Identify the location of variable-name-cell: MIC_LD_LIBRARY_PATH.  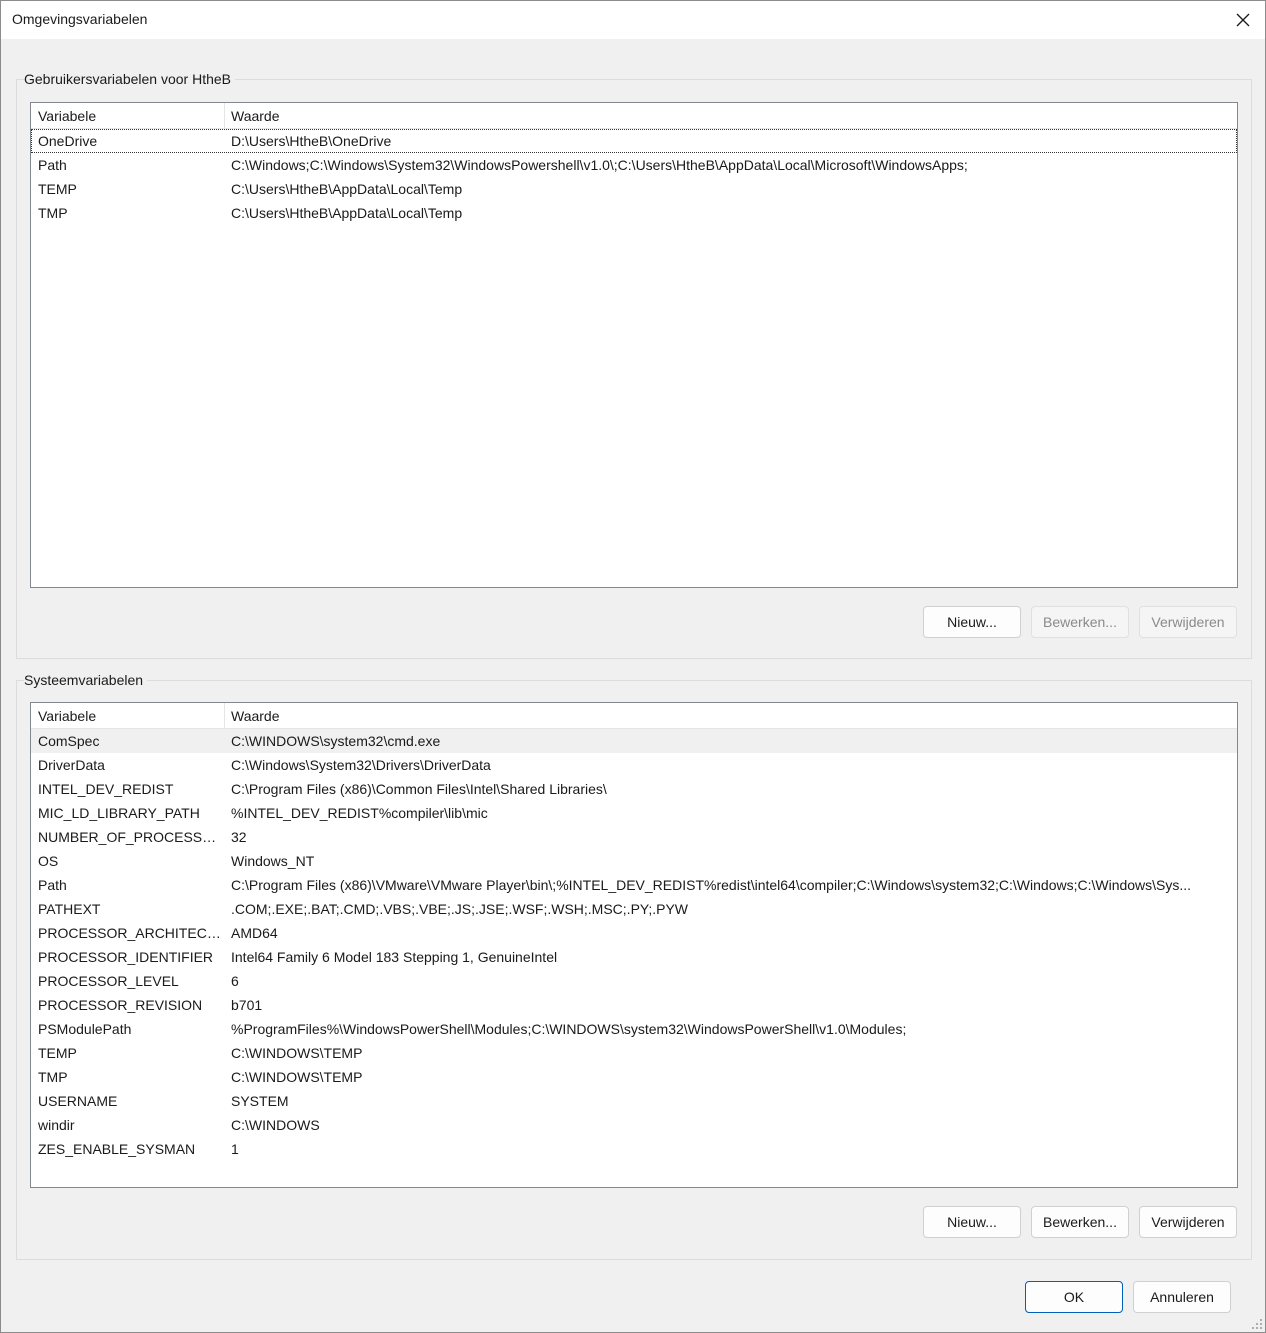
(119, 813).